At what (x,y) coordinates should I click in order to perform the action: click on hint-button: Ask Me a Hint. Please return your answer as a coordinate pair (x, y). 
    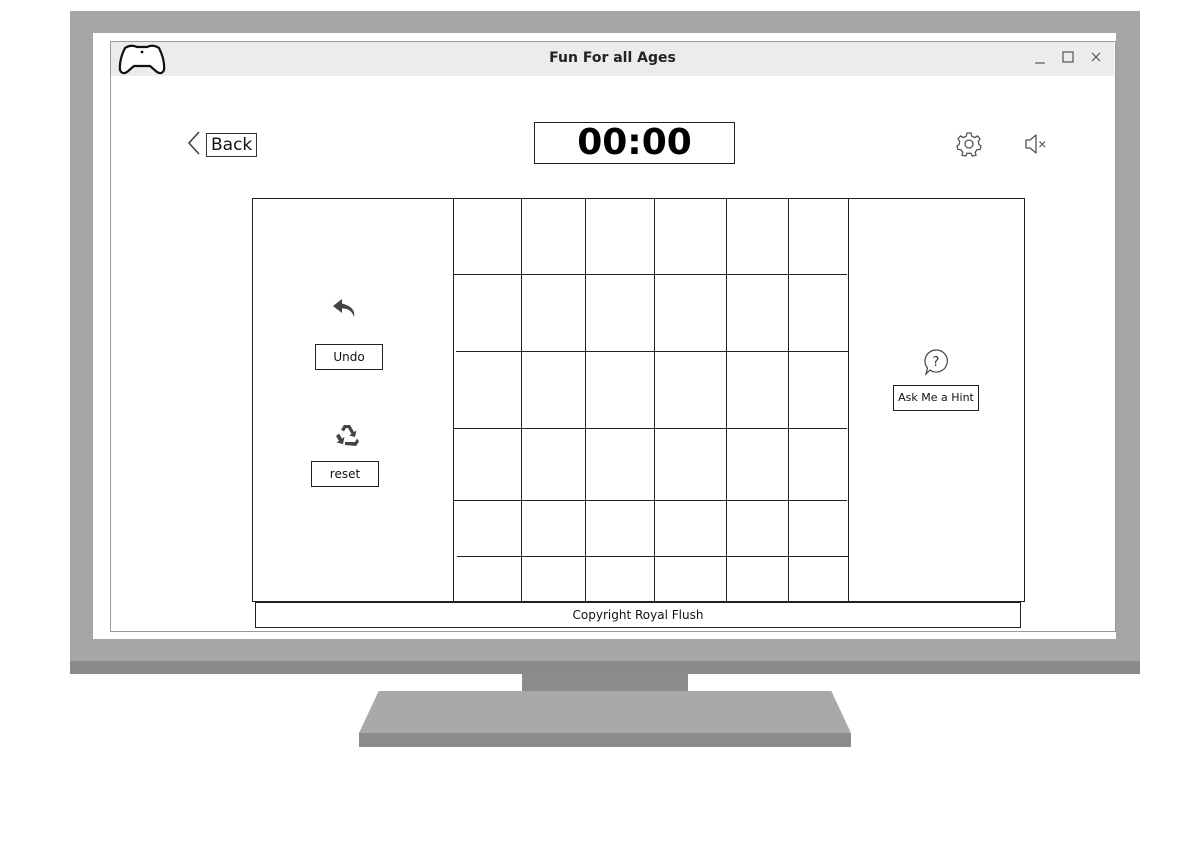
    Looking at the image, I should click on (936, 398).